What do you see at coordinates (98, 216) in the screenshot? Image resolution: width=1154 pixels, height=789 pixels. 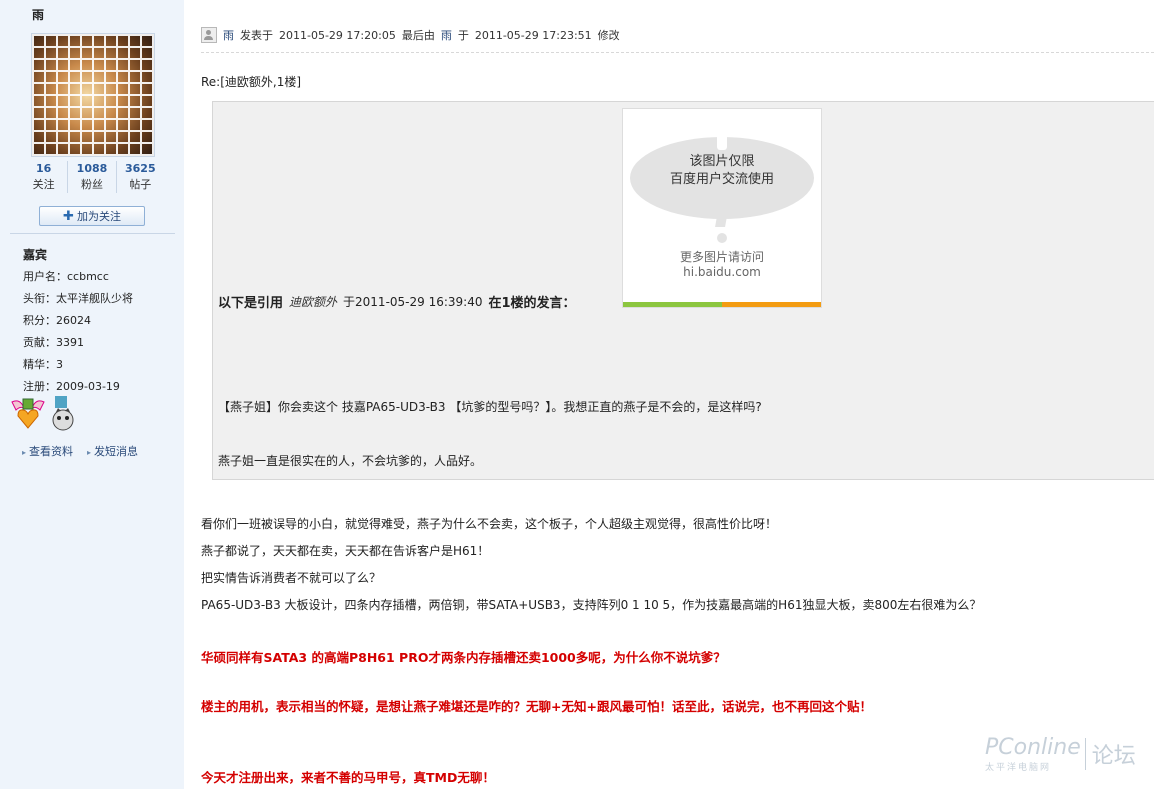 I see `follow-button-label: 加为关注` at bounding box center [98, 216].